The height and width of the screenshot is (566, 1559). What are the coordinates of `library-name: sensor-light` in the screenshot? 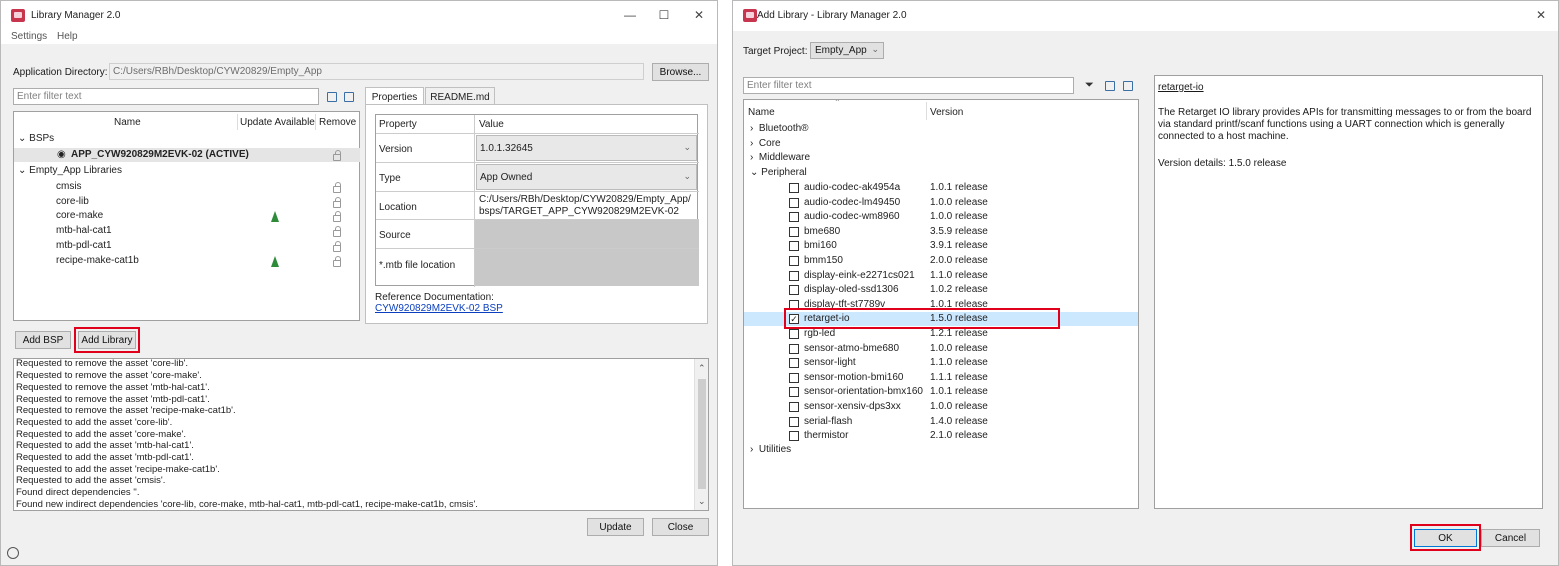 It's located at (830, 363).